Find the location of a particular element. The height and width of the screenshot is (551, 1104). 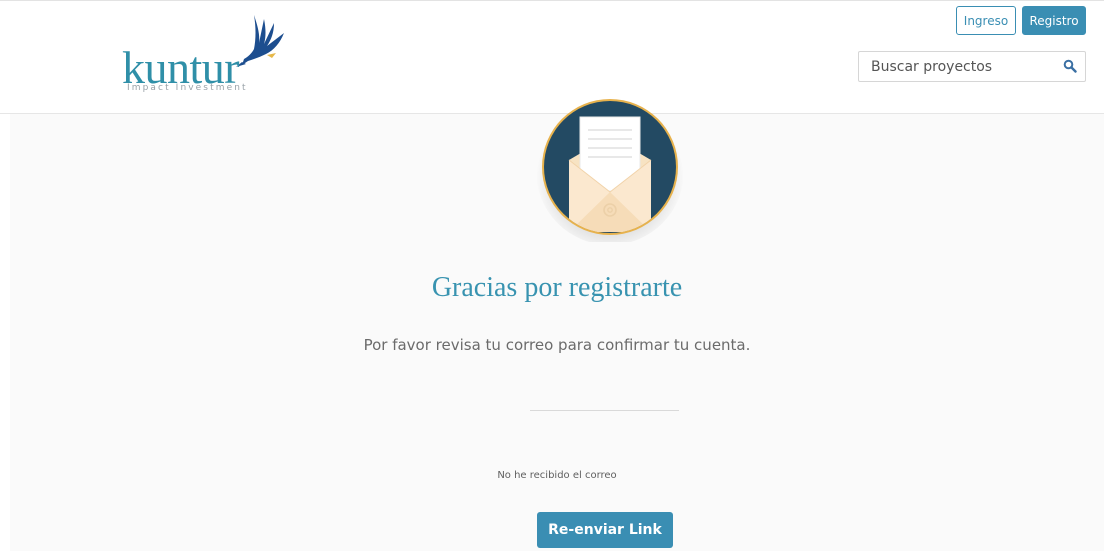

search-input is located at coordinates (954, 66).